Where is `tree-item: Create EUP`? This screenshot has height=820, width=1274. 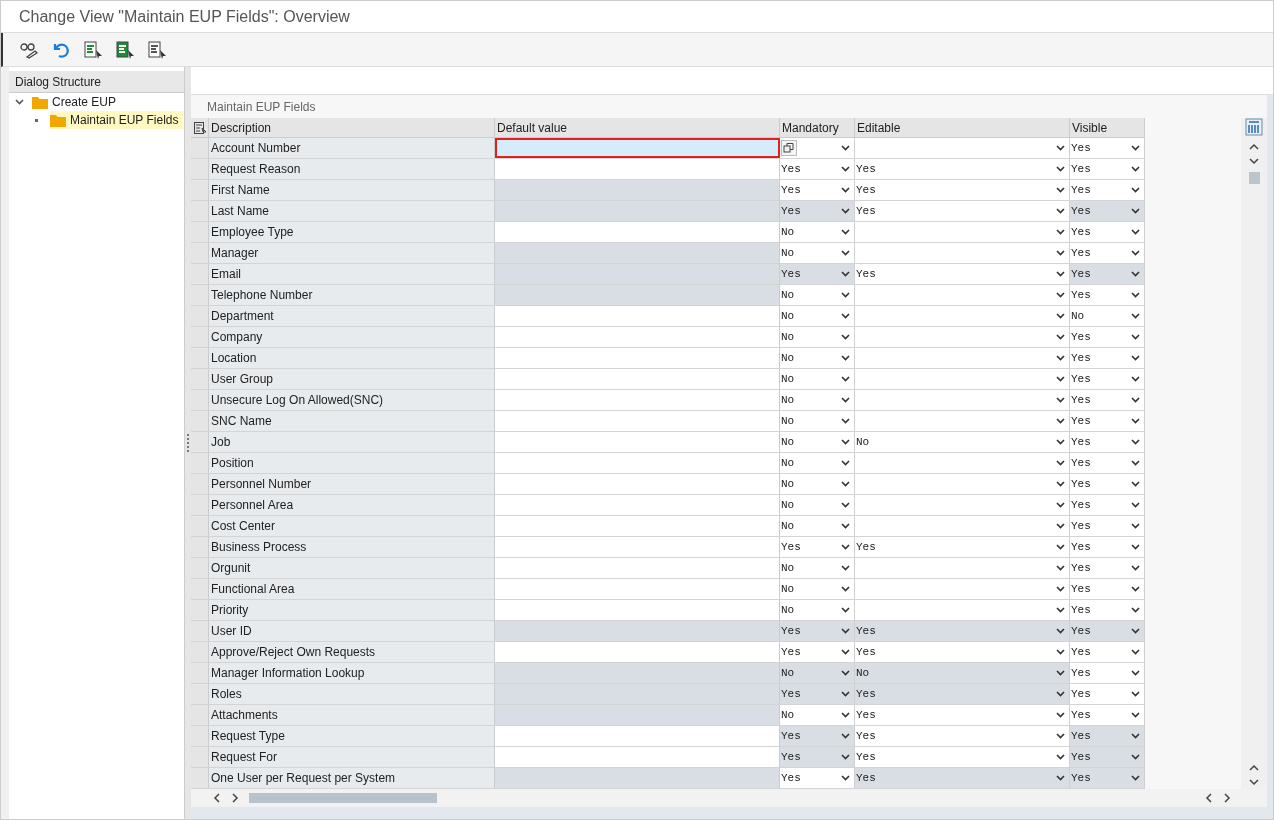
tree-item: Create EUP is located at coordinates (76, 102).